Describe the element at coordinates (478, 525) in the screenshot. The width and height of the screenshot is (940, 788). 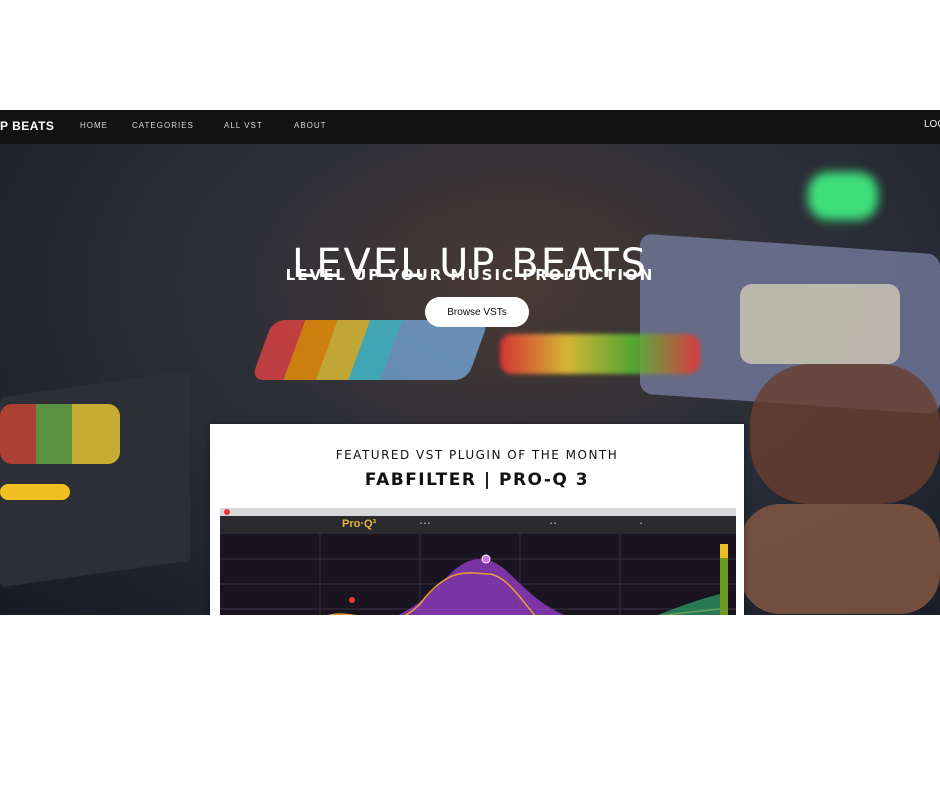
I see `plugin-toolbar: Pro·Q³ ▪ ▪ ▪ ▪ ▪ ▪` at that location.